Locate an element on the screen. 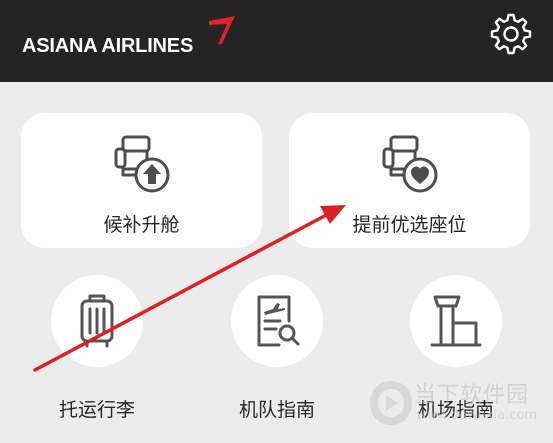 This screenshot has height=443, width=553. fleet-guide-item: 机队指南 is located at coordinates (277, 359).